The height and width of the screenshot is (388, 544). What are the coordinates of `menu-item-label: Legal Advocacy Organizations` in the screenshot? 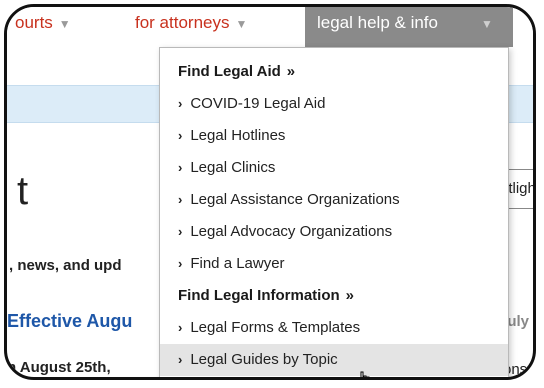 It's located at (291, 231).